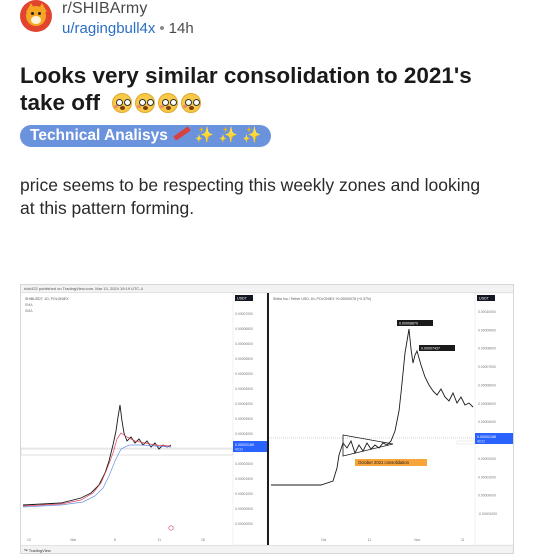 The image size is (533, 560). Describe the element at coordinates (203, 540) in the screenshot. I see `left-x-tick: 18` at that location.